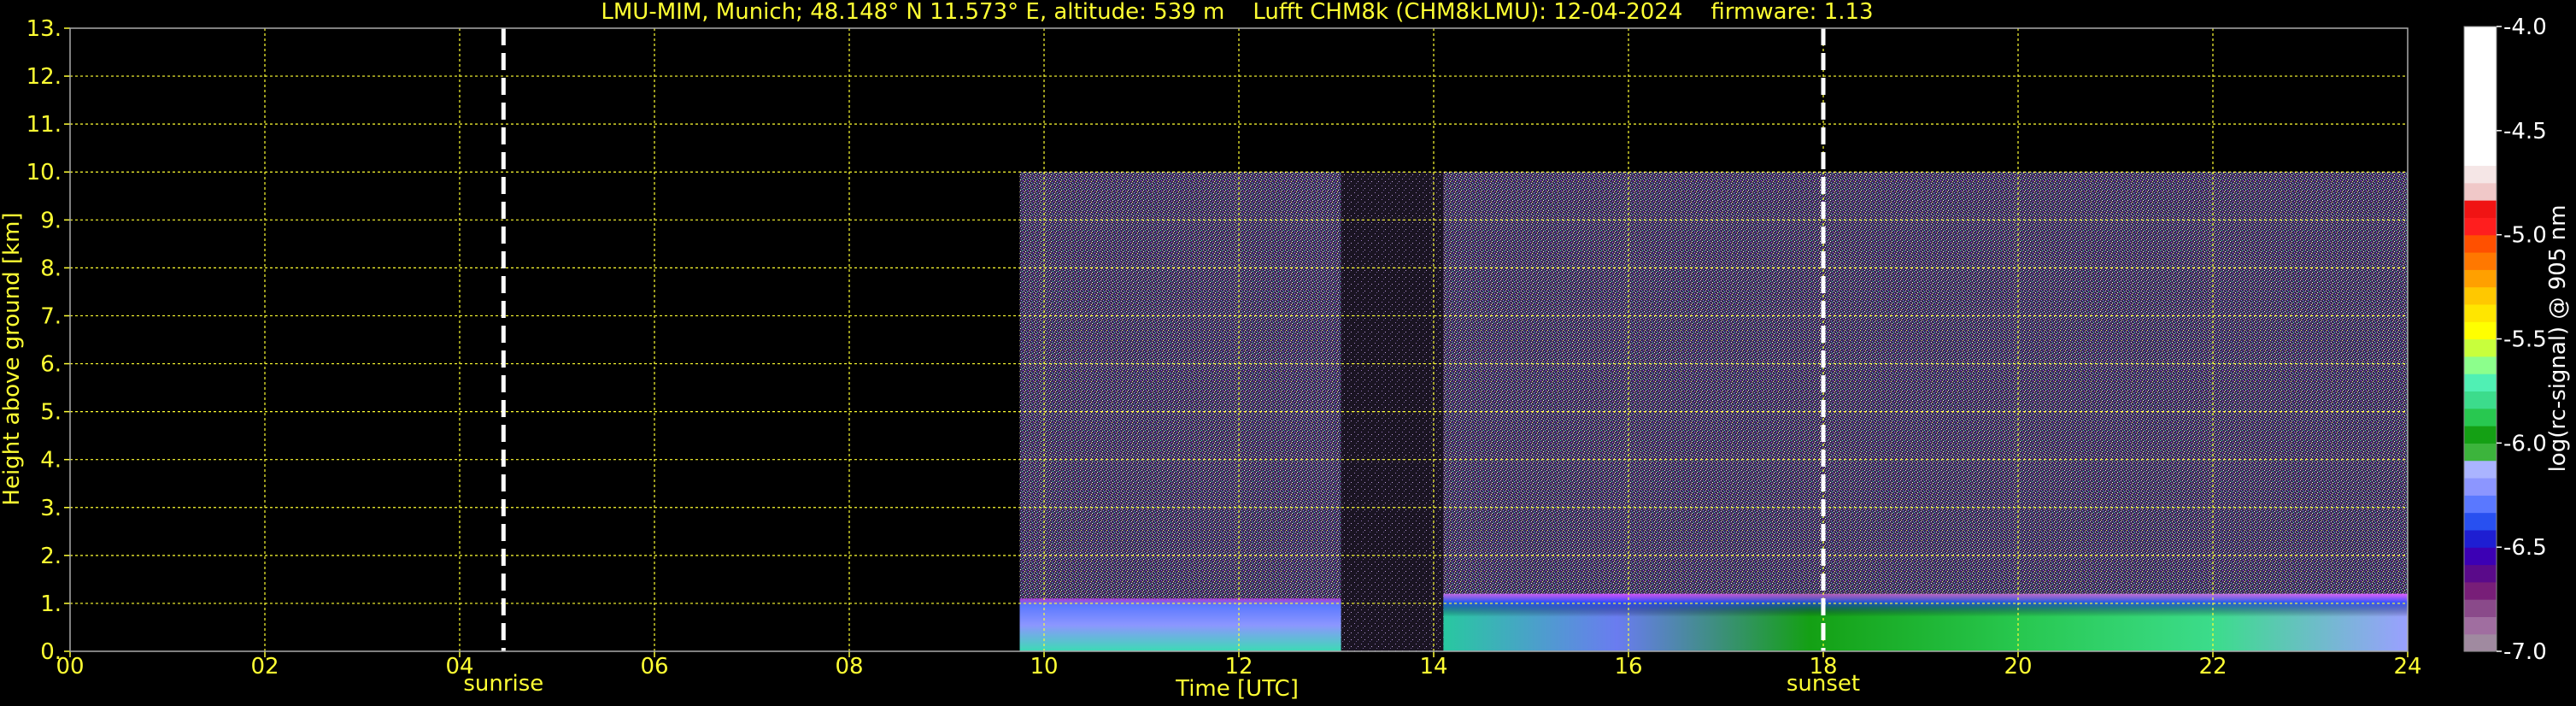  What do you see at coordinates (1926, 622) in the screenshot?
I see `boundary-layer-top-edge` at bounding box center [1926, 622].